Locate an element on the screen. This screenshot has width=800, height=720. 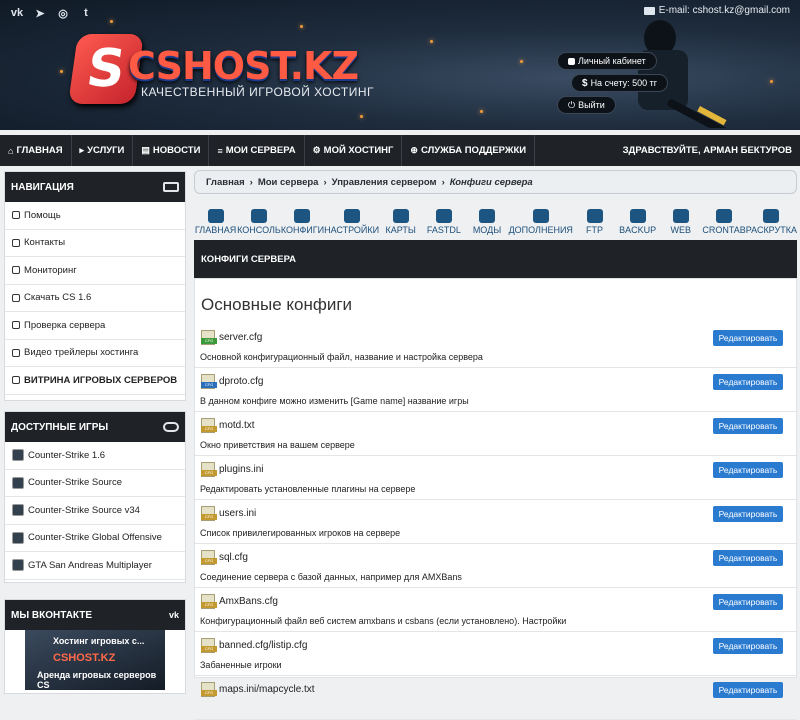
tool-2: КОНФИГИ is located at coordinates (302, 217).